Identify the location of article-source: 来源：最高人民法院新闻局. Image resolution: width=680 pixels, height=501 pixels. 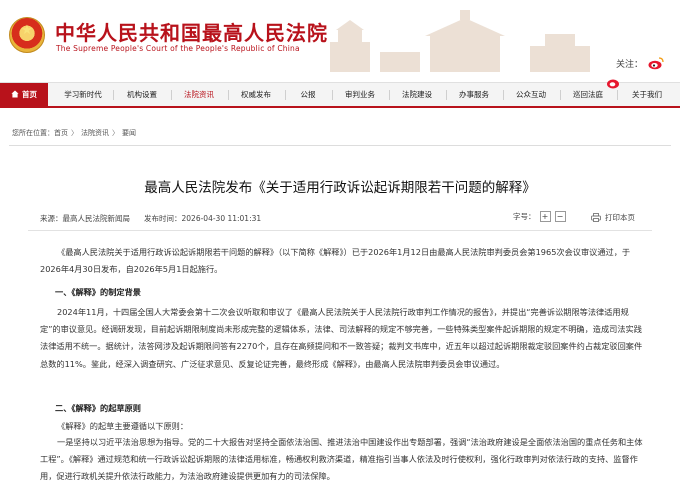
(85, 218).